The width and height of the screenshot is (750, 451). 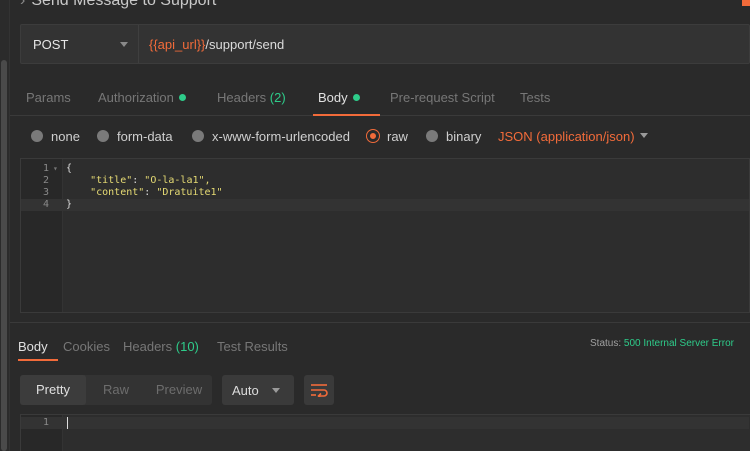 I want to click on format-select: Auto, so click(x=258, y=390).